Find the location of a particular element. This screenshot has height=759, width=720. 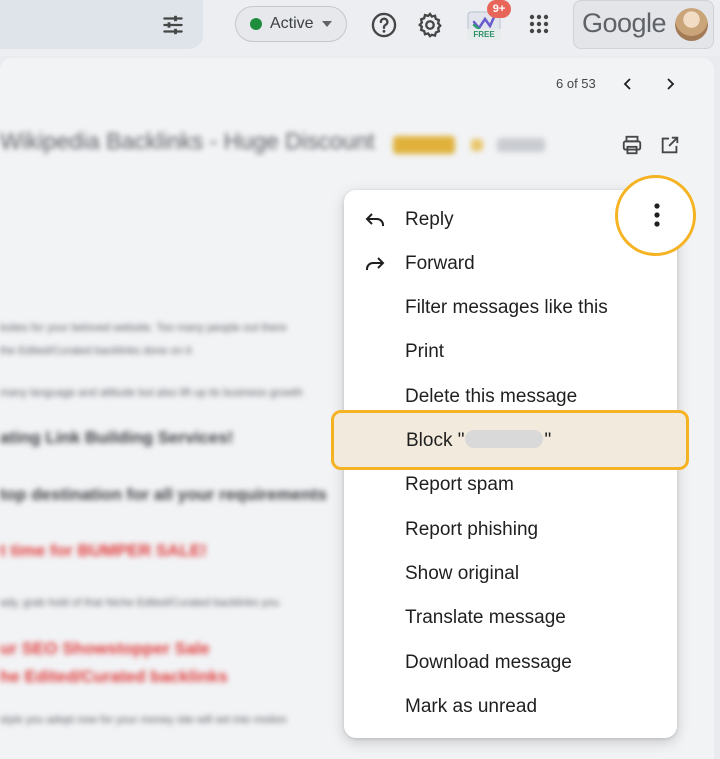

menu-item-label: Report phishing is located at coordinates (472, 529).